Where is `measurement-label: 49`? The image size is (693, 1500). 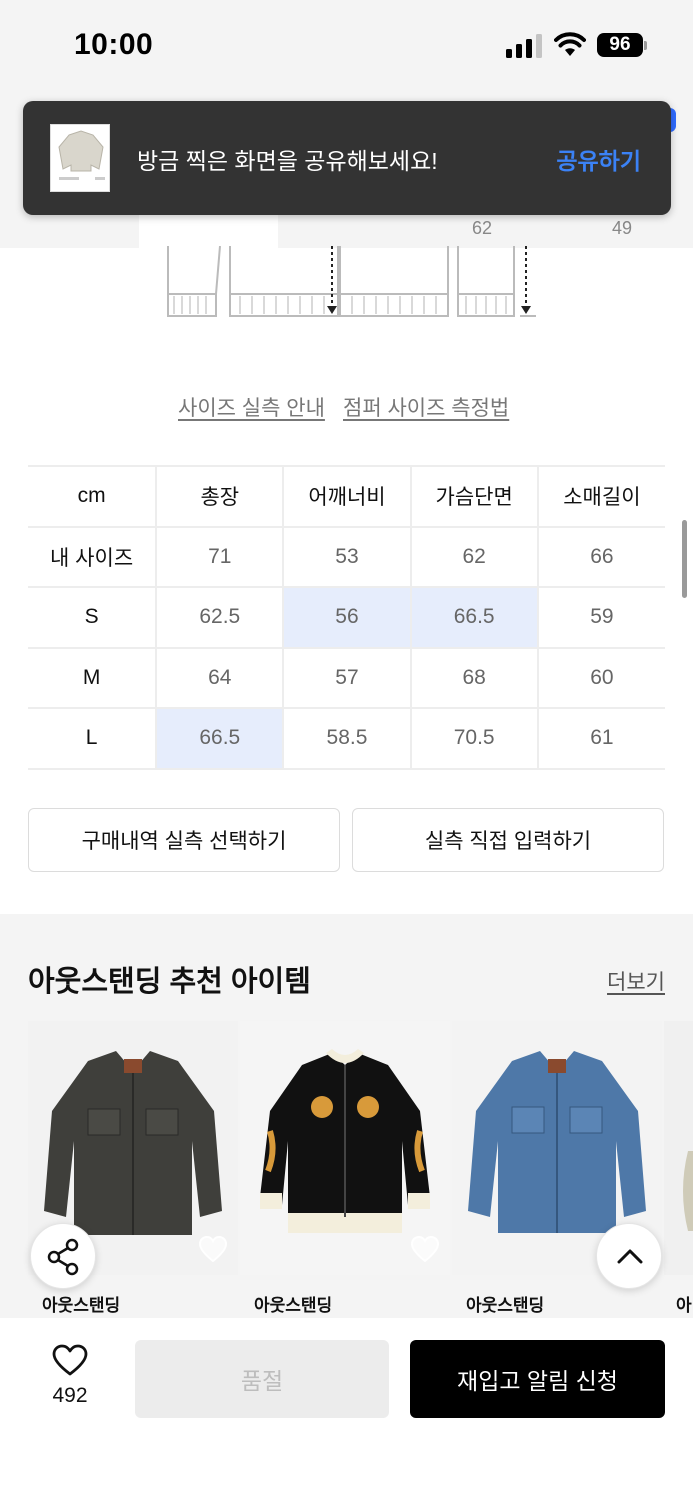 measurement-label: 49 is located at coordinates (622, 228).